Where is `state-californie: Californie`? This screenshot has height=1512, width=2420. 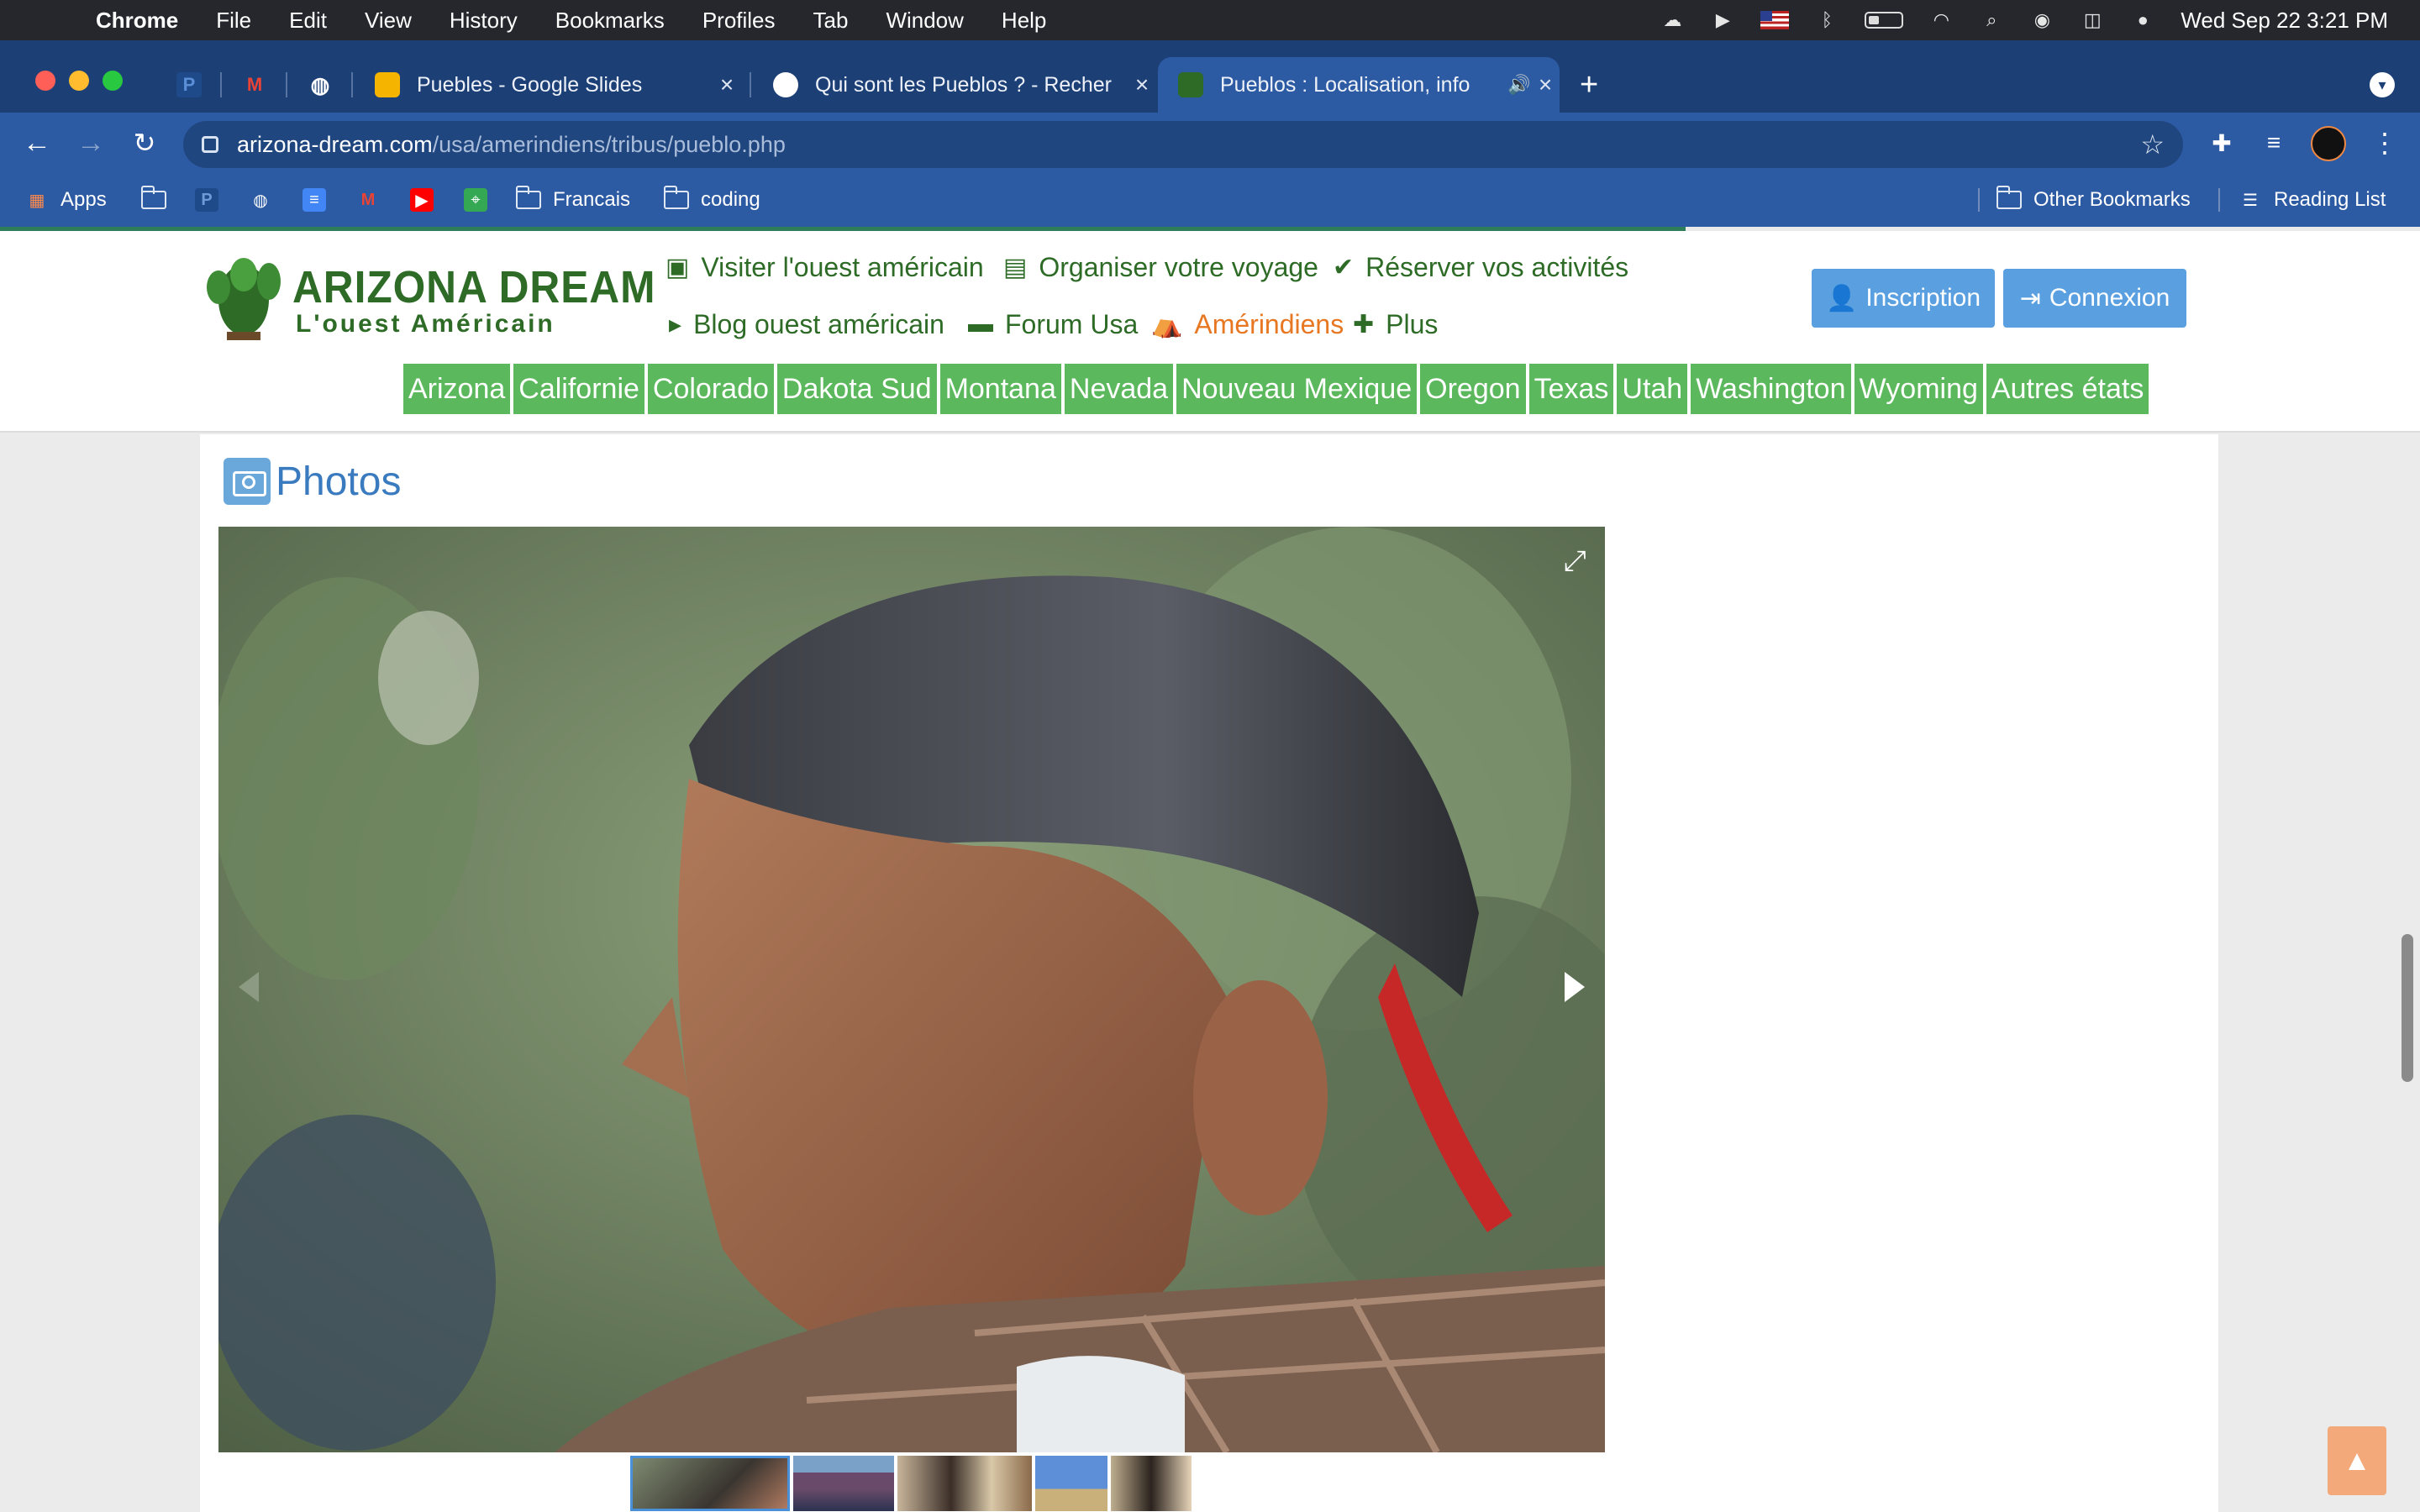
state-californie: Californie is located at coordinates (578, 389).